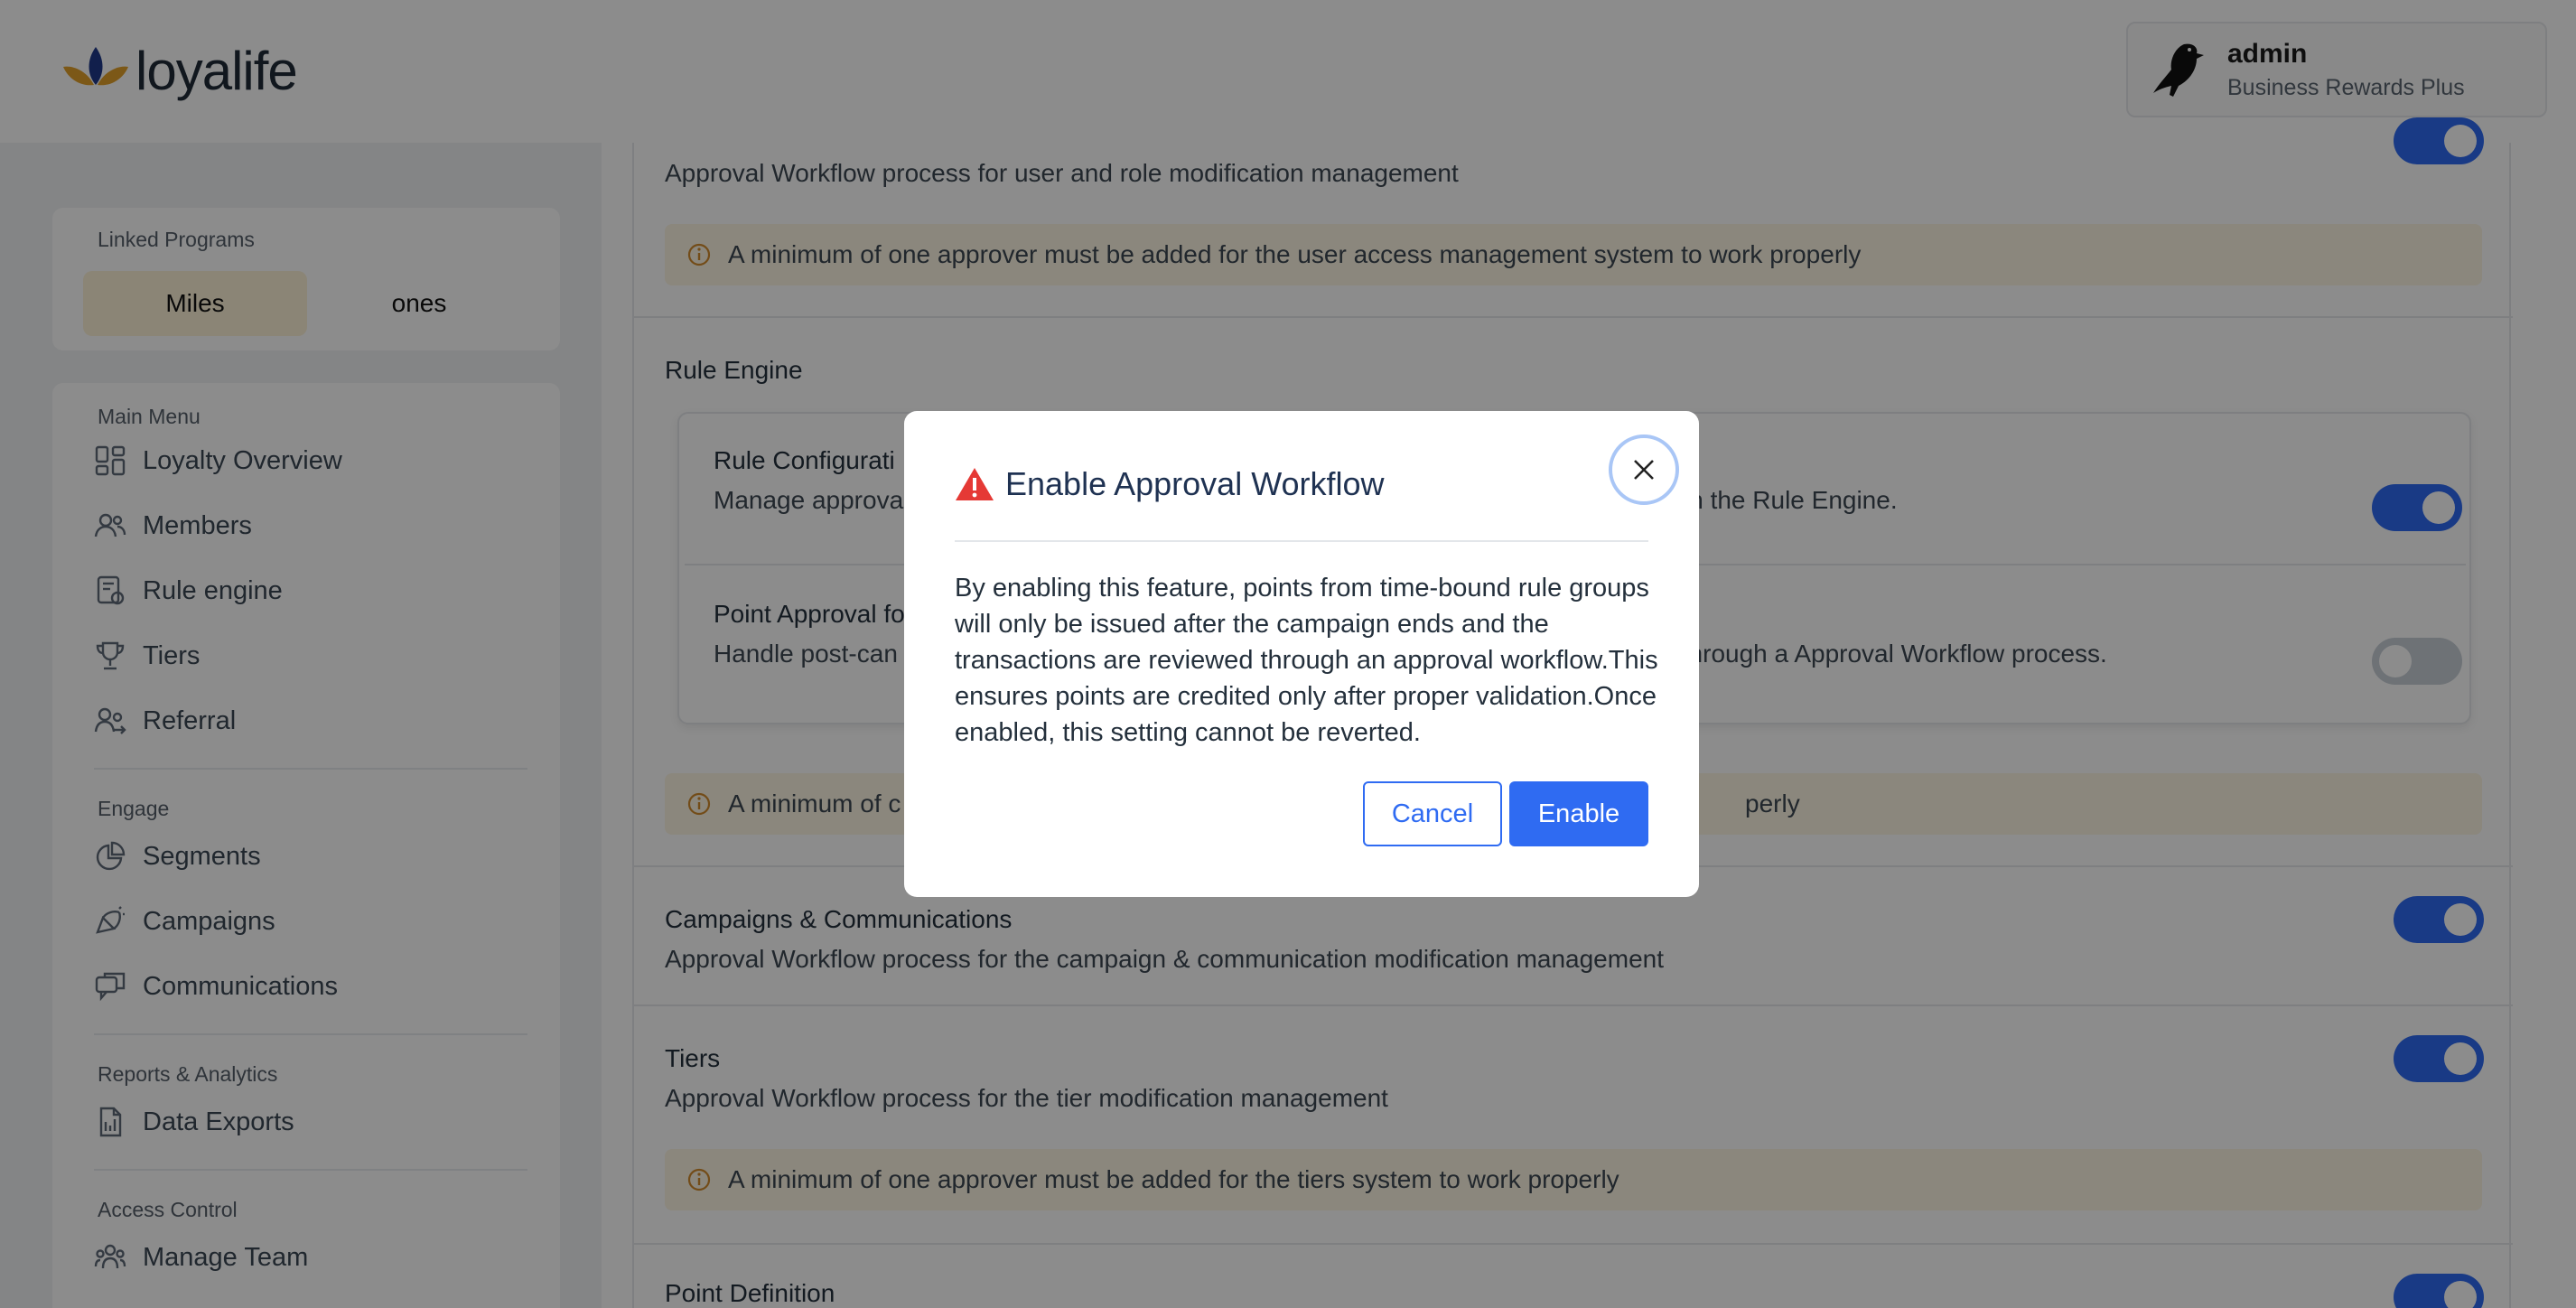 This screenshot has height=1308, width=2576. Describe the element at coordinates (1578, 813) in the screenshot. I see `enable-button: Enable` at that location.